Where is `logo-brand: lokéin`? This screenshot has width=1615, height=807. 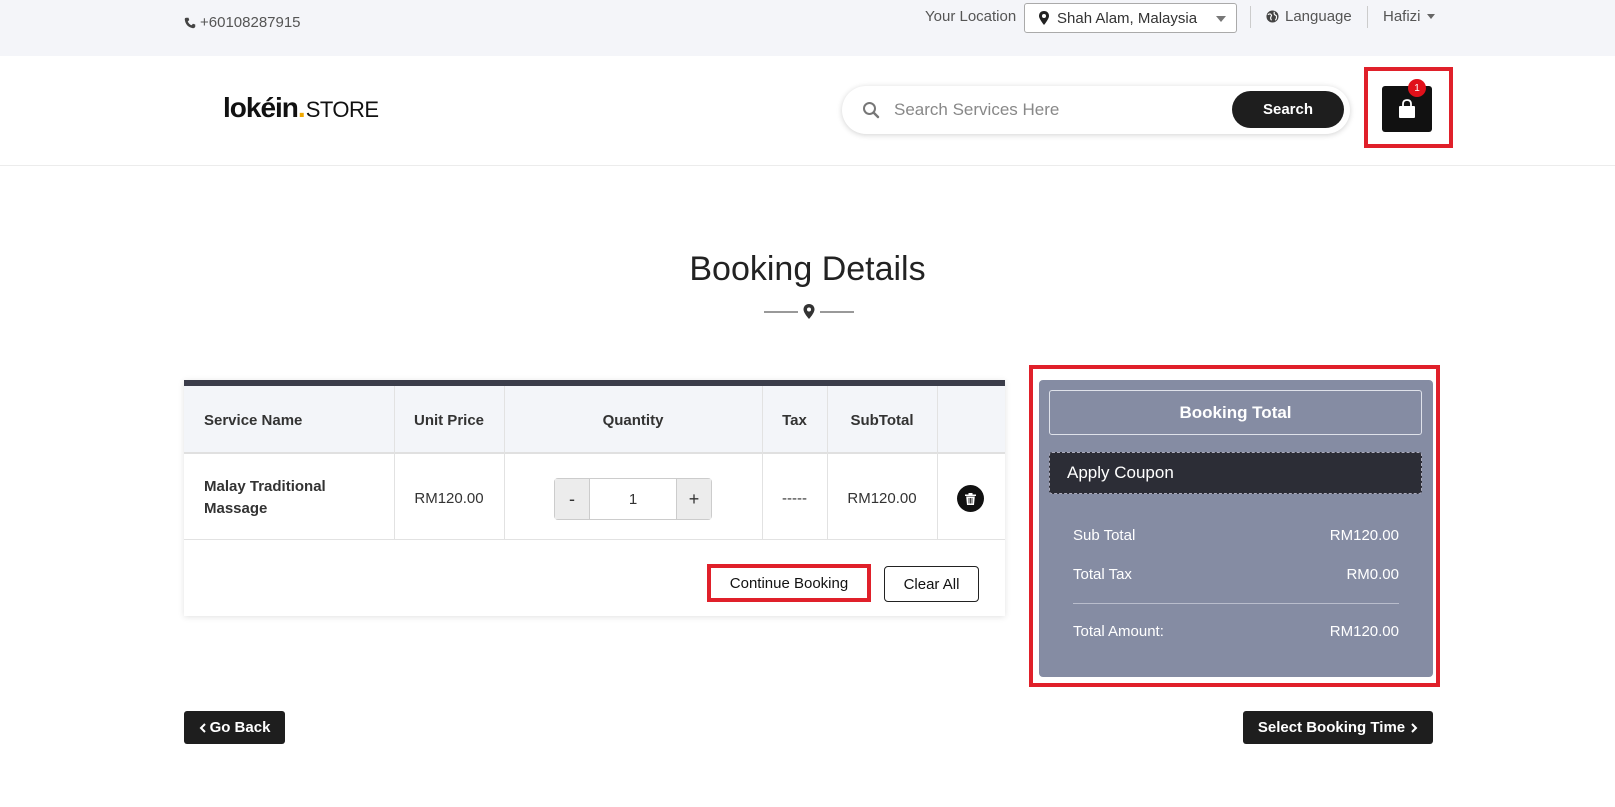
logo-brand: lokéin is located at coordinates (261, 107).